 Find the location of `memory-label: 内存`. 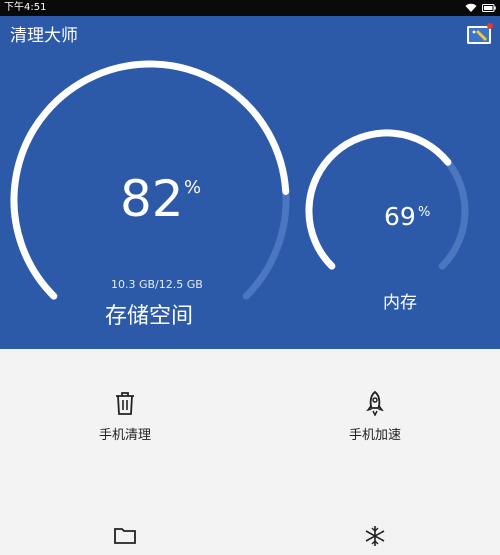

memory-label: 内存 is located at coordinates (400, 300).